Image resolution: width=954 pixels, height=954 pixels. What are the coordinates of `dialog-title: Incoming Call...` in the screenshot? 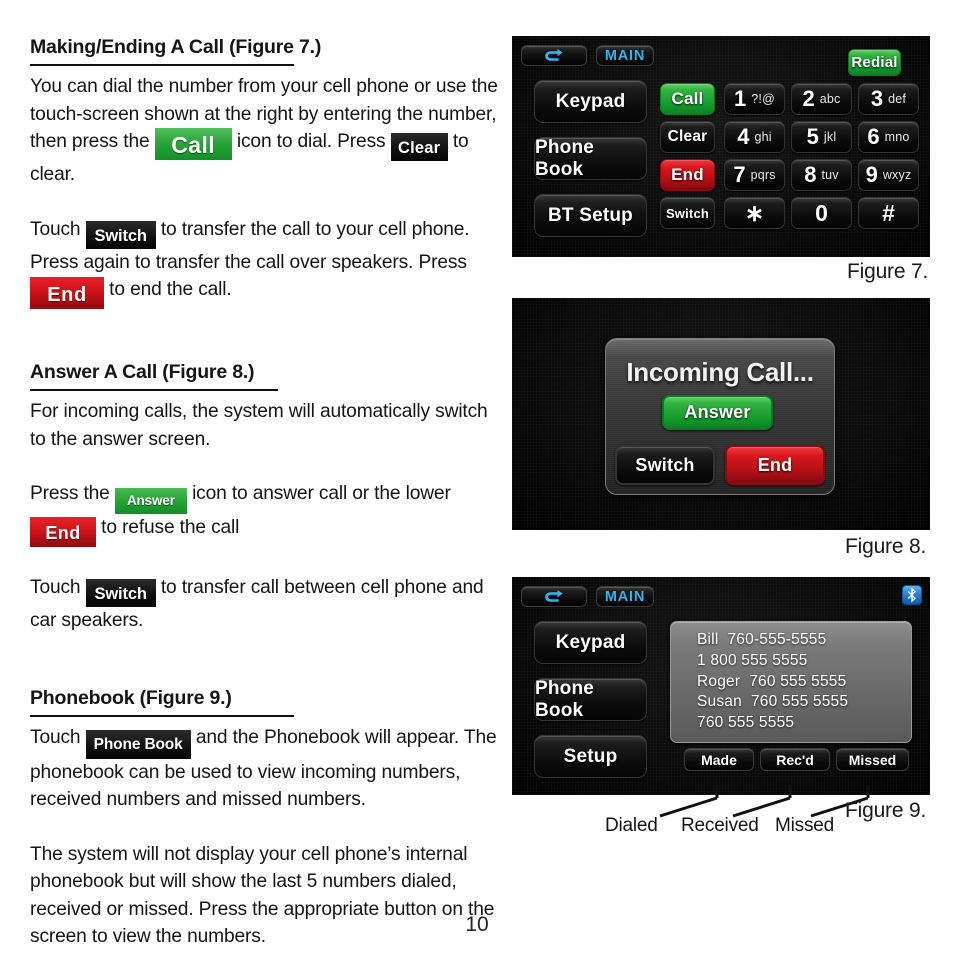 It's located at (720, 372).